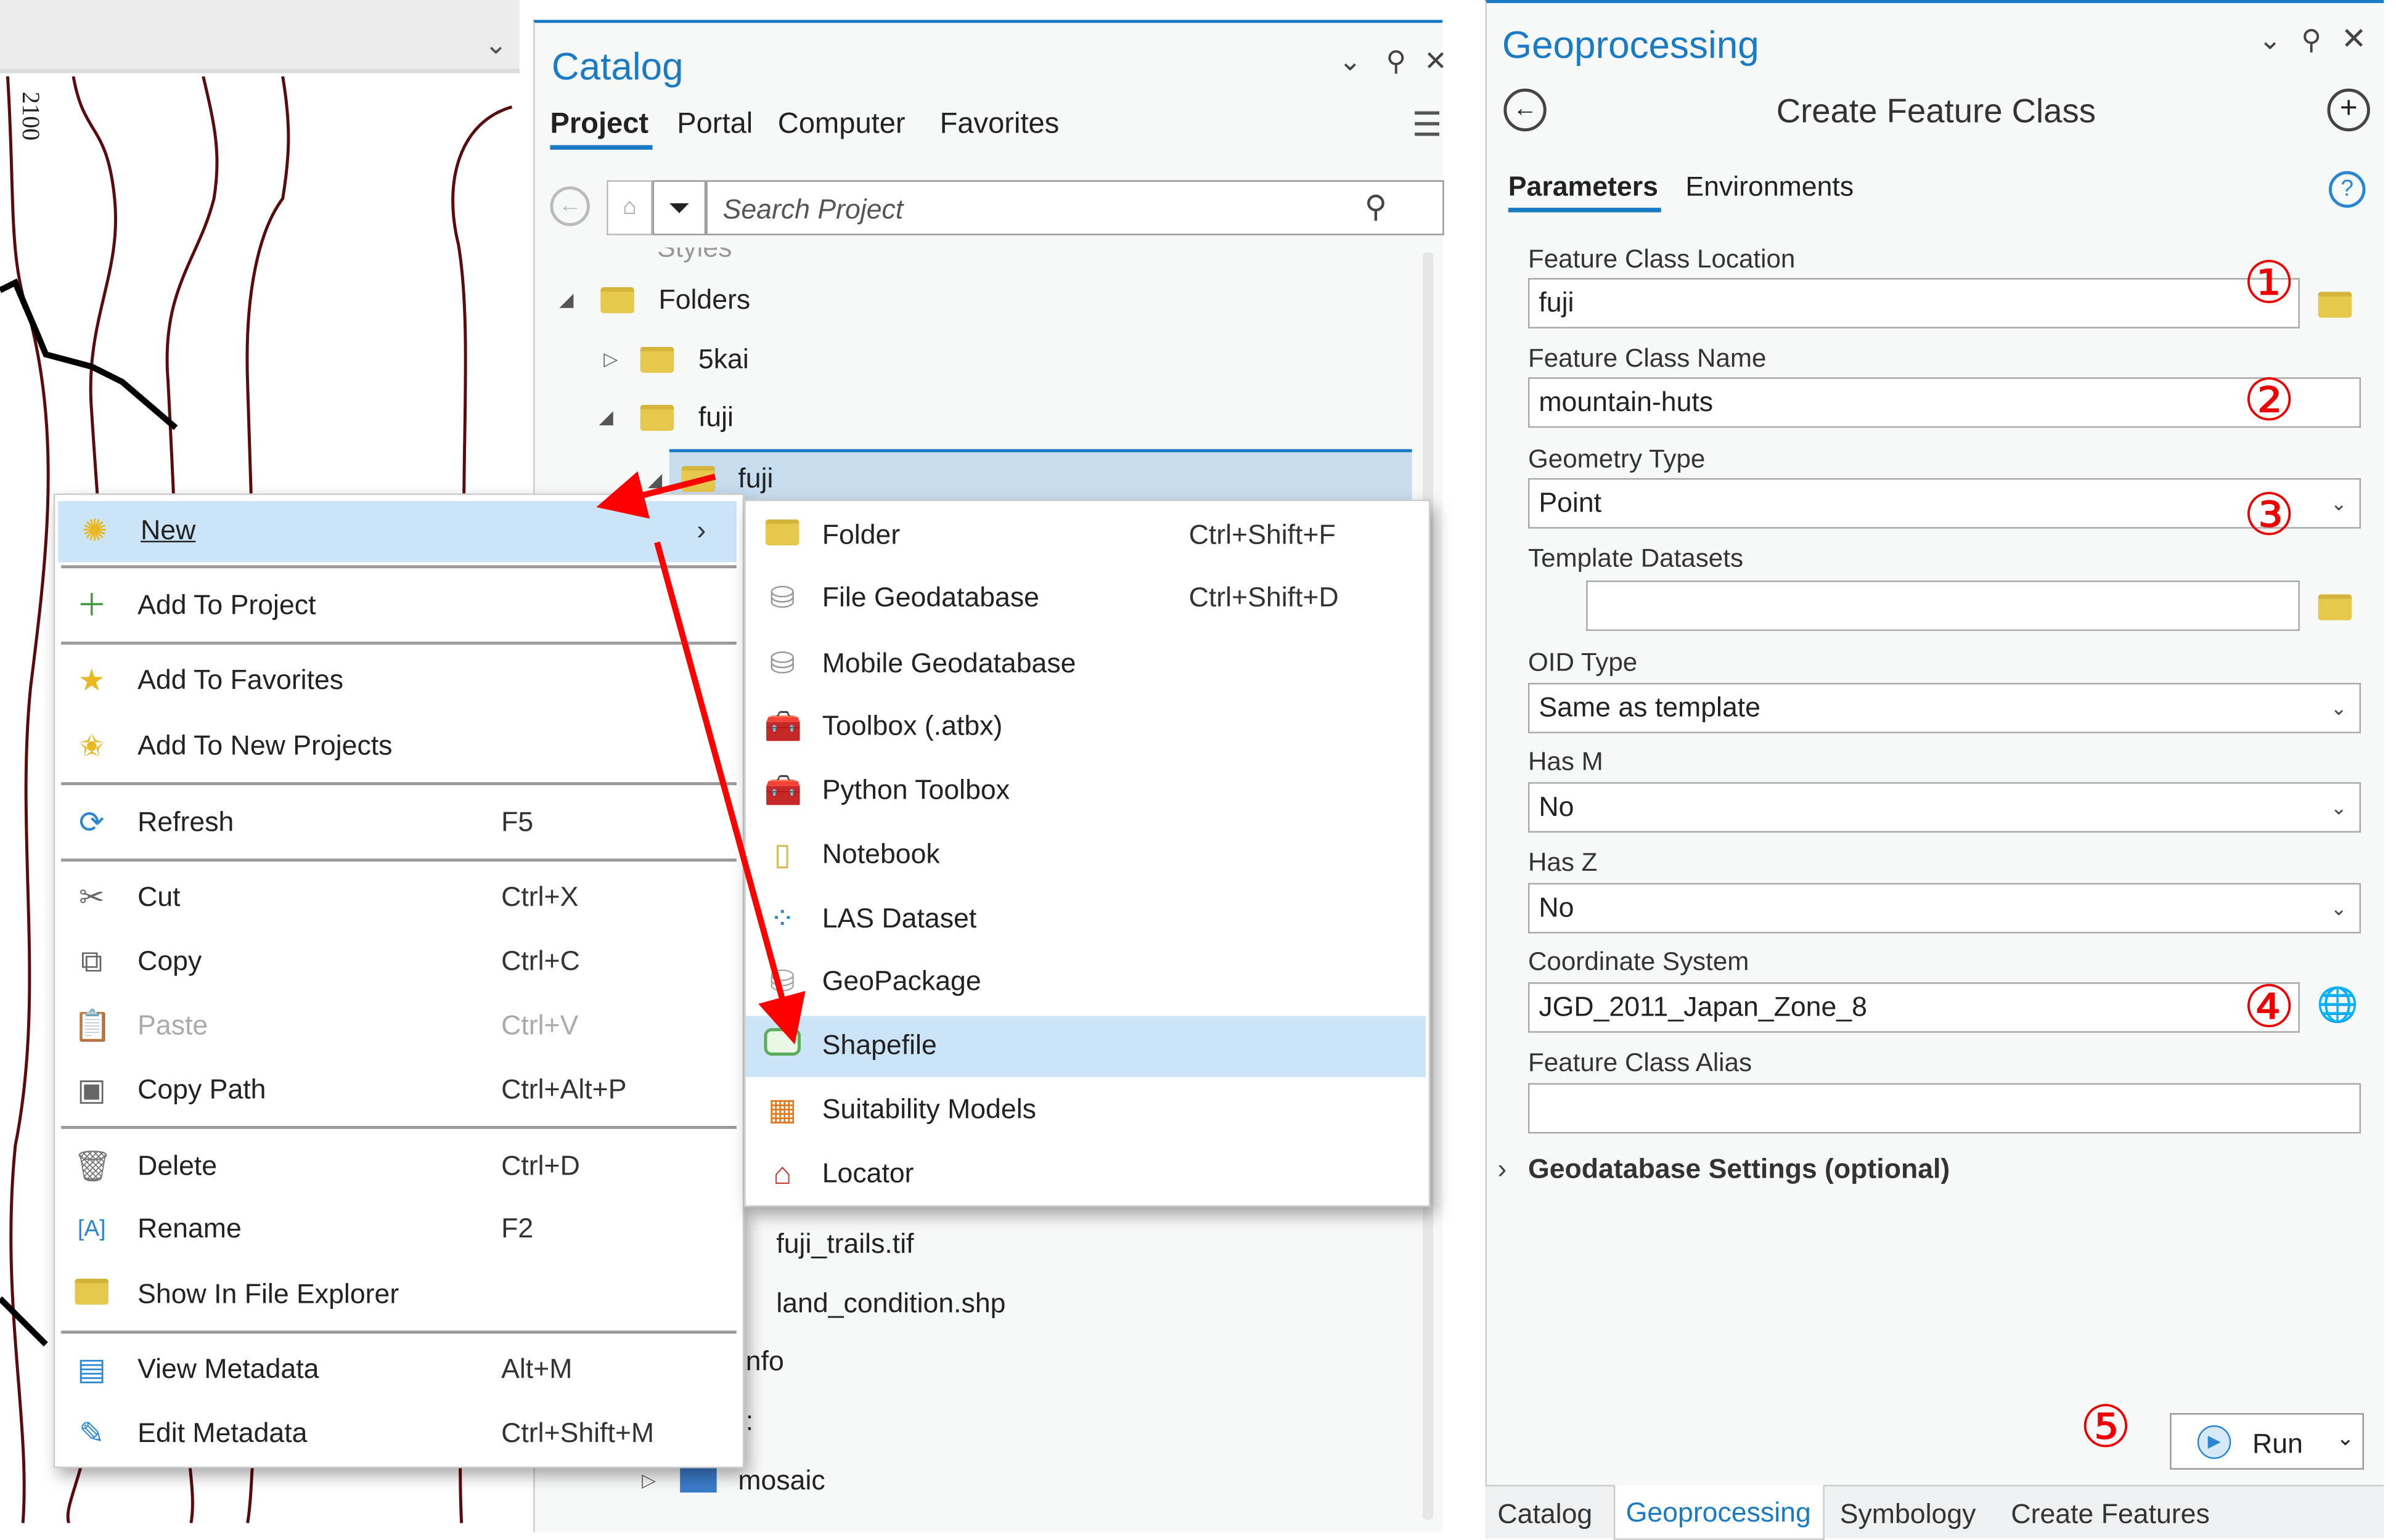 The image size is (2396, 1540). What do you see at coordinates (2267, 1441) in the screenshot?
I see `run-button: ▶ Run ⌄` at bounding box center [2267, 1441].